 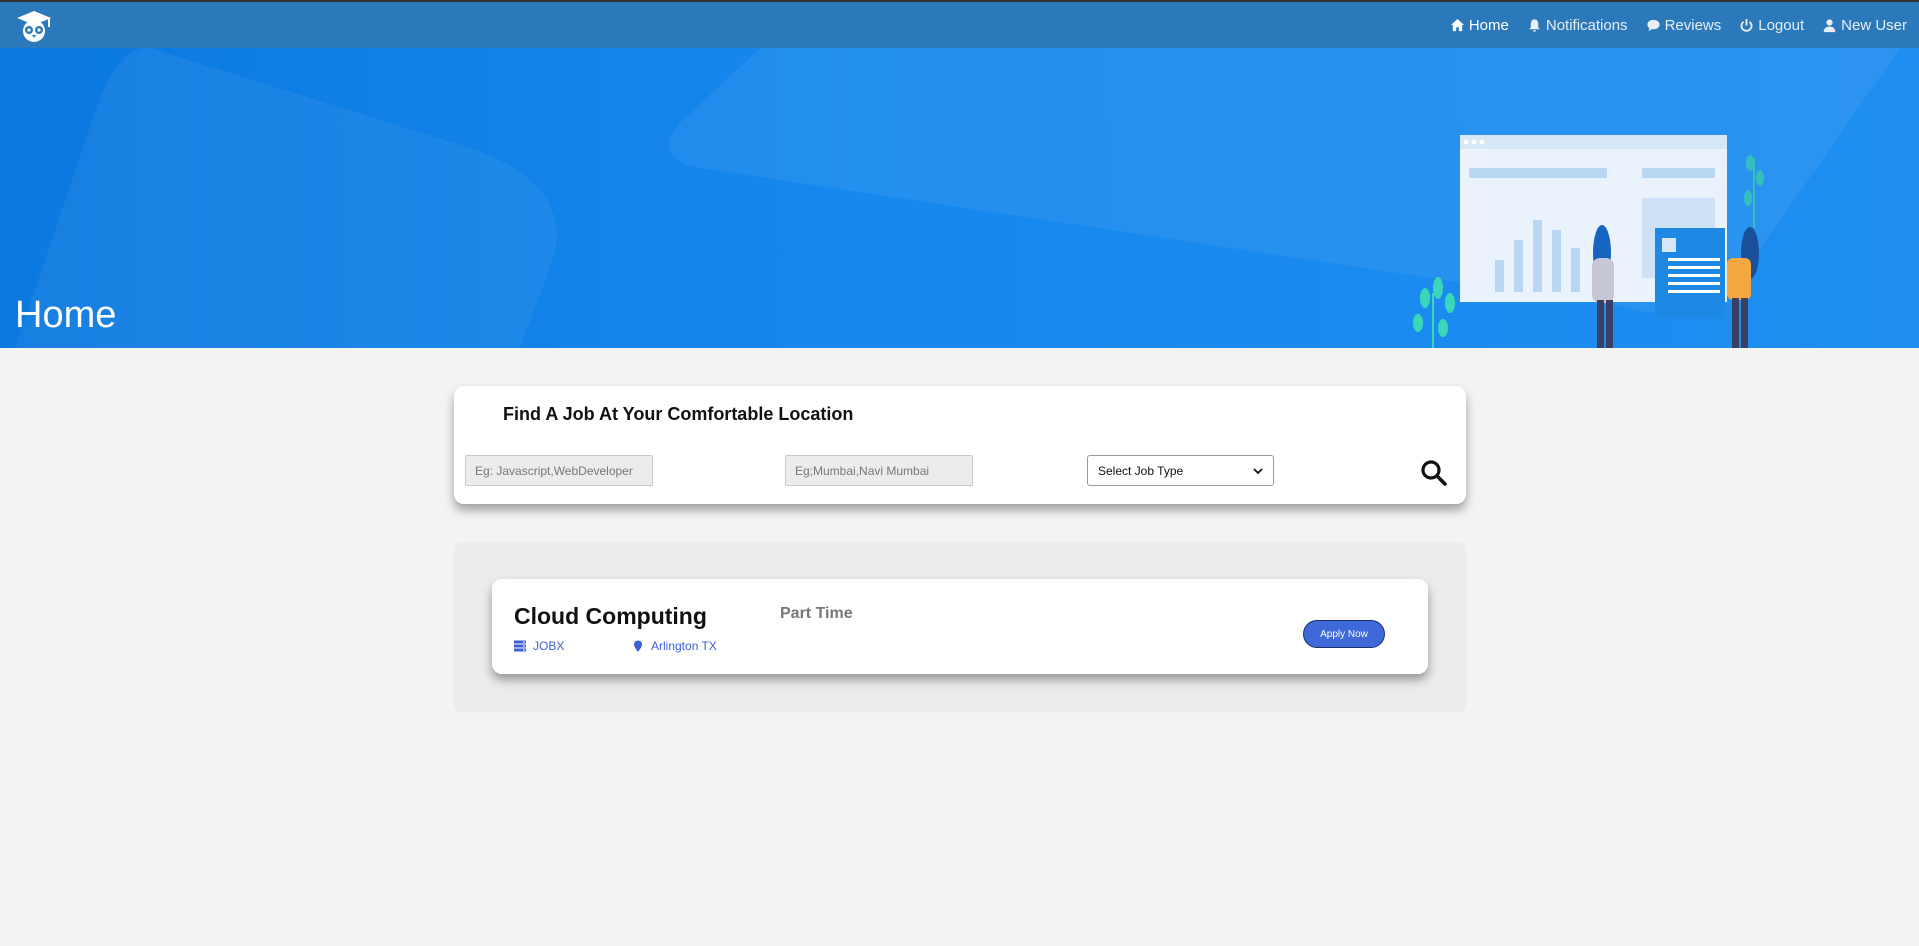 I want to click on bell-icon, so click(x=1534, y=25).